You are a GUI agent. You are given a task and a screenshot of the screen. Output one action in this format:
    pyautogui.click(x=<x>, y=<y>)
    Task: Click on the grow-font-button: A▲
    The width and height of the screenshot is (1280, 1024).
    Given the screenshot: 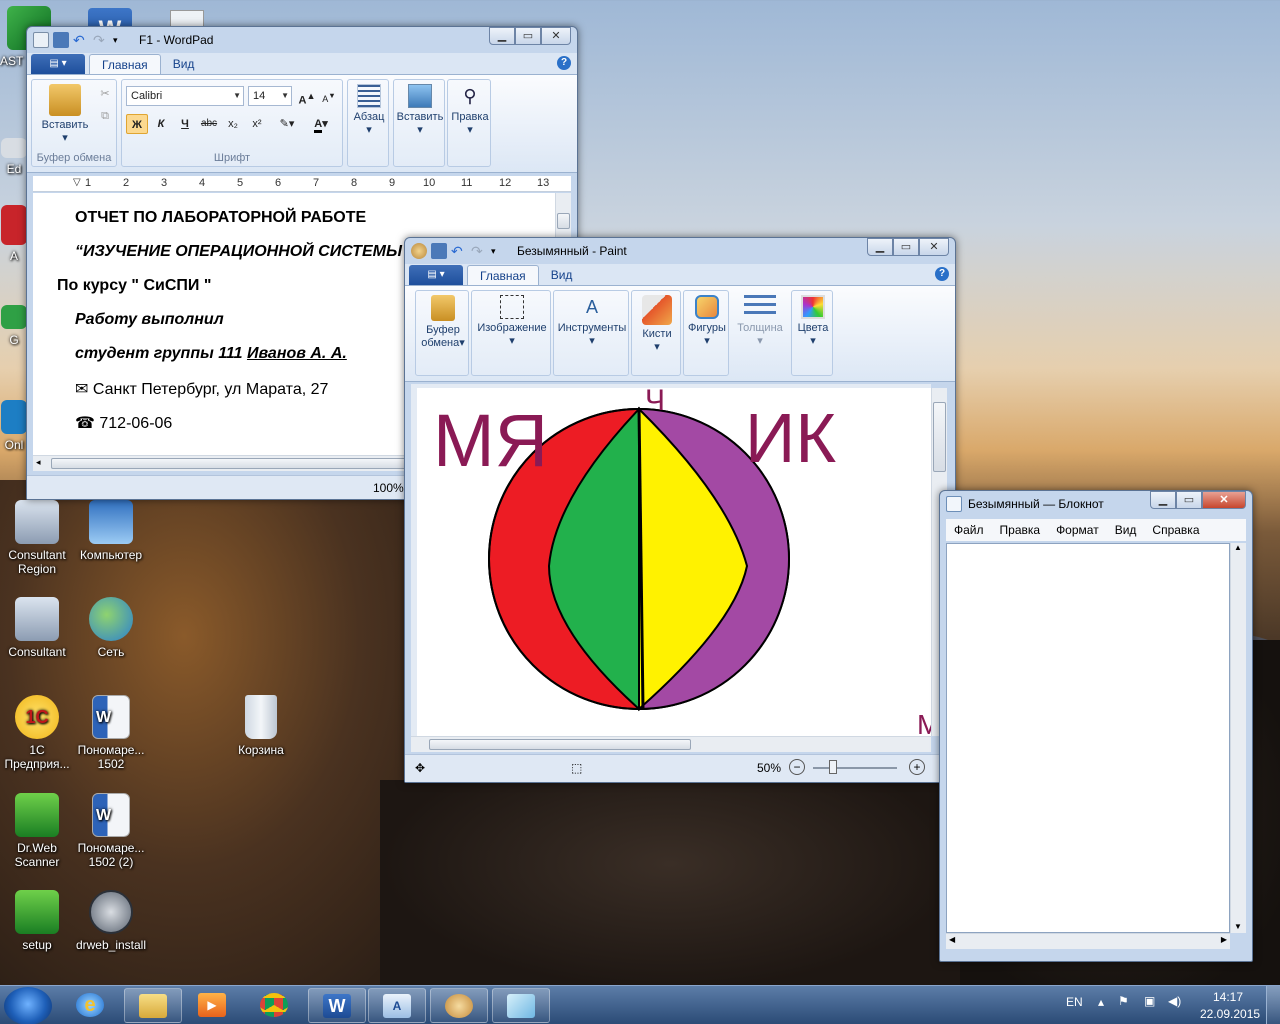 What is the action you would take?
    pyautogui.click(x=307, y=96)
    